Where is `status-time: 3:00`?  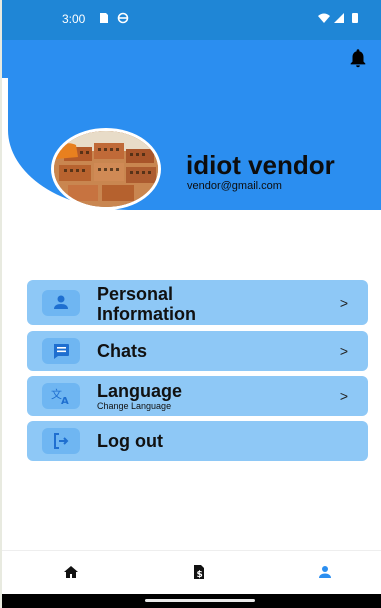
status-time: 3:00 is located at coordinates (74, 19).